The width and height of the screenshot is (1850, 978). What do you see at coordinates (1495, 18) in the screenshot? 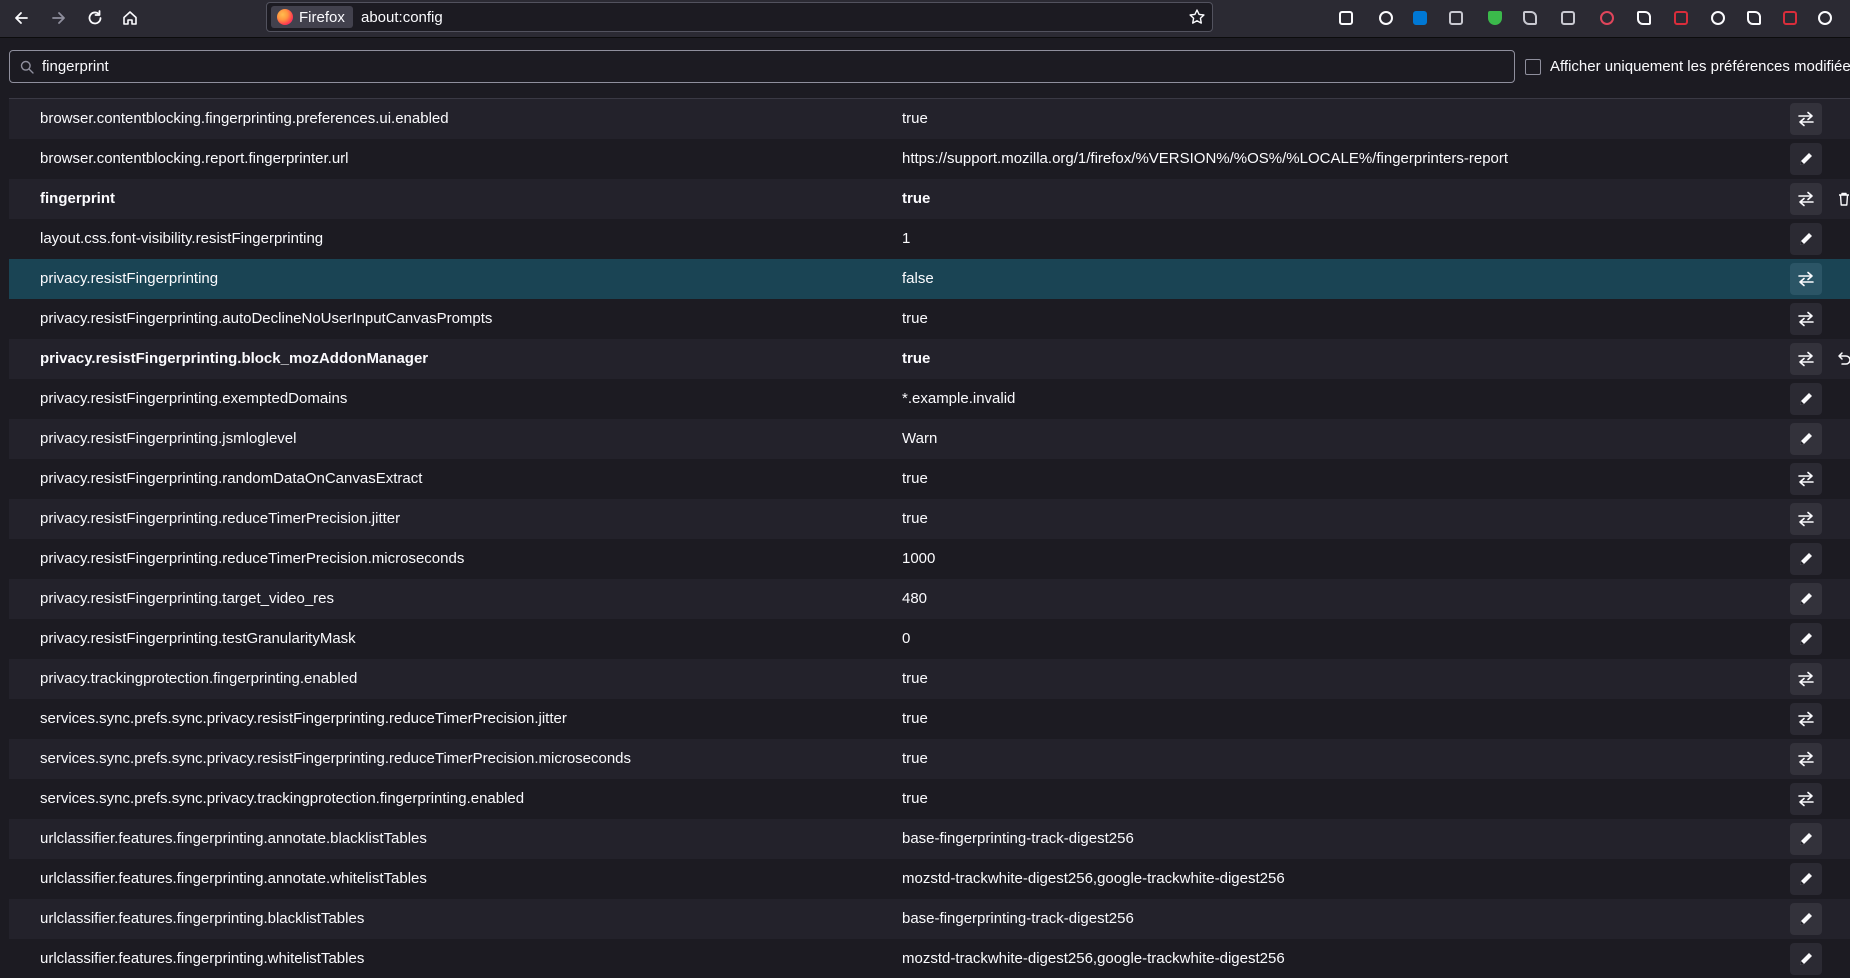
I see `adguard-shield-icon` at bounding box center [1495, 18].